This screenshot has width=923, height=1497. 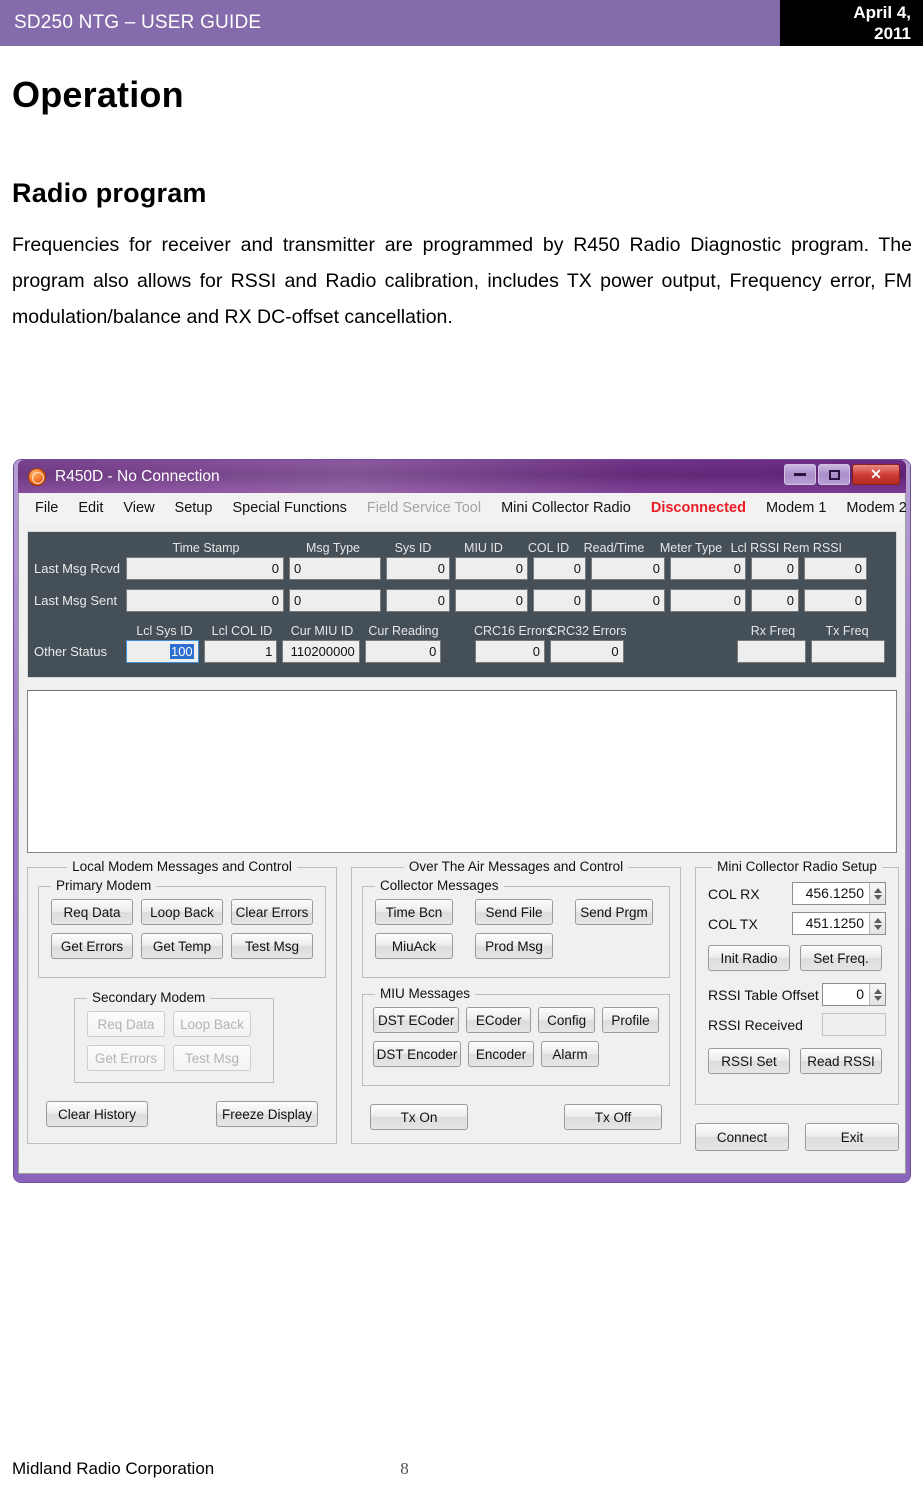 What do you see at coordinates (876, 508) in the screenshot?
I see `menu-item-modem-2: Modem 2` at bounding box center [876, 508].